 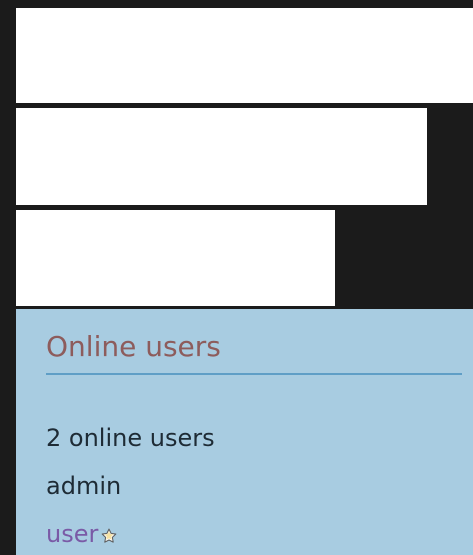 I want to click on blank-panel-lower, so click(x=175, y=258).